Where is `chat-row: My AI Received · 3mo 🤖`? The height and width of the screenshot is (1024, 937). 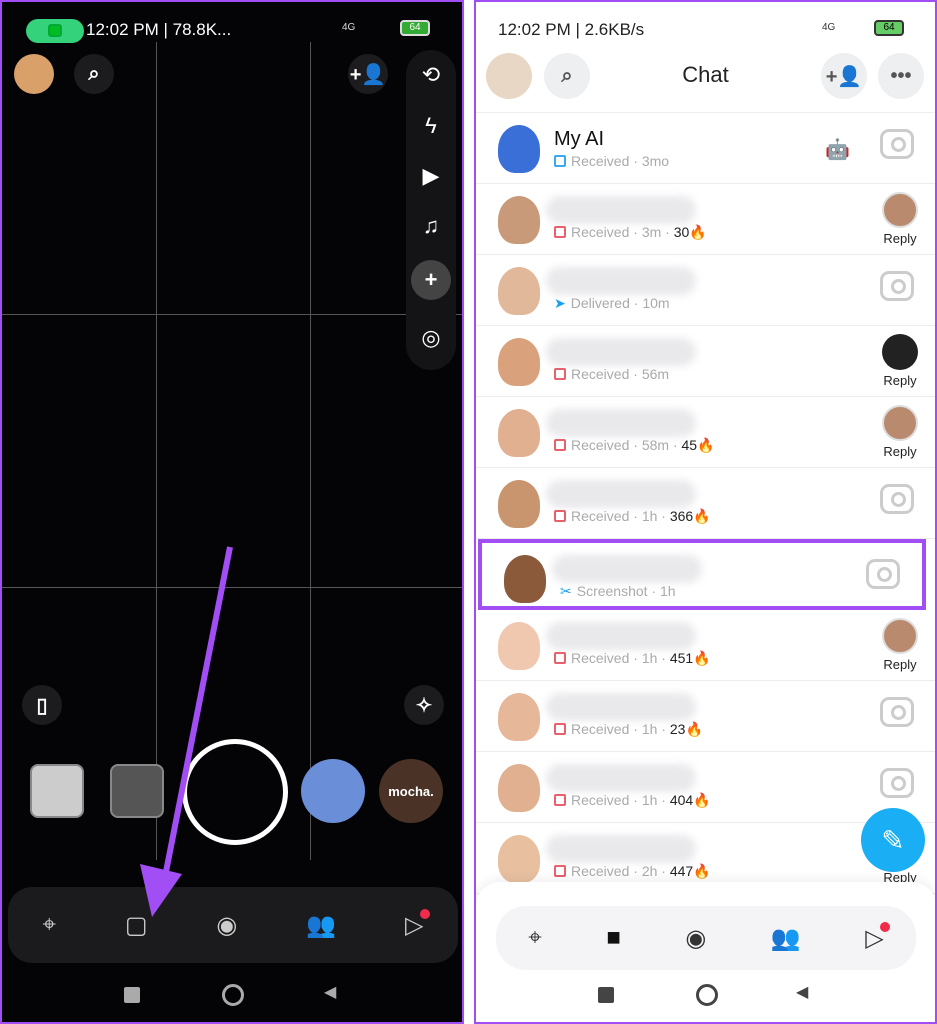 chat-row: My AI Received · 3mo 🤖 is located at coordinates (705, 148).